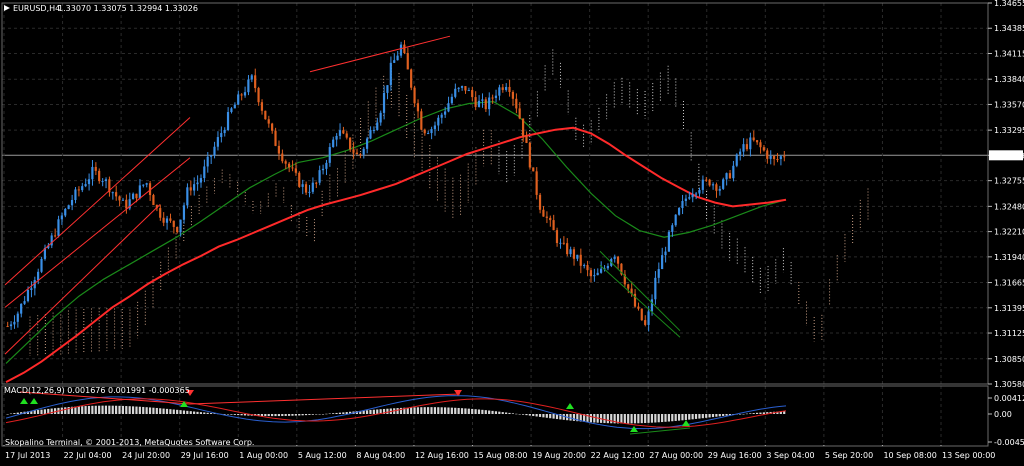 The image size is (1024, 466). What do you see at coordinates (559, 455) in the screenshot?
I see `time-tick-label: 19 Aug 20:00` at bounding box center [559, 455].